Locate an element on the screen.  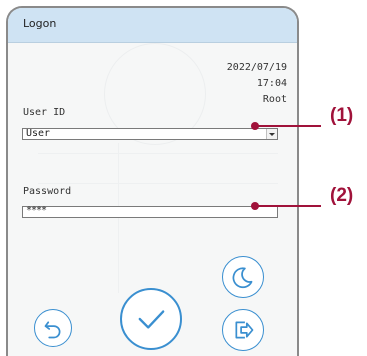
logout-button is located at coordinates (243, 330).